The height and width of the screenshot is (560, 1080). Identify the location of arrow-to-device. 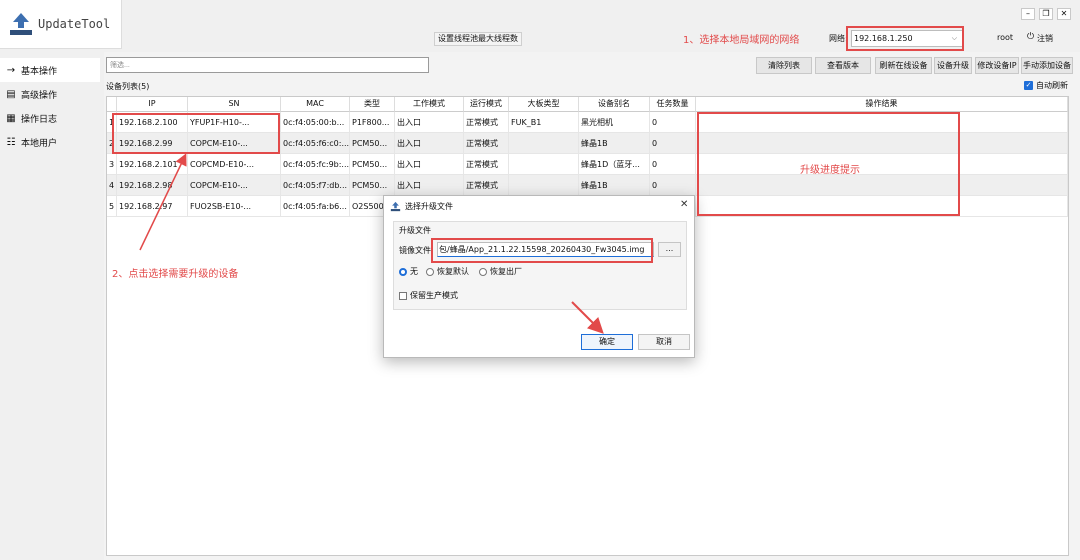
(163, 202).